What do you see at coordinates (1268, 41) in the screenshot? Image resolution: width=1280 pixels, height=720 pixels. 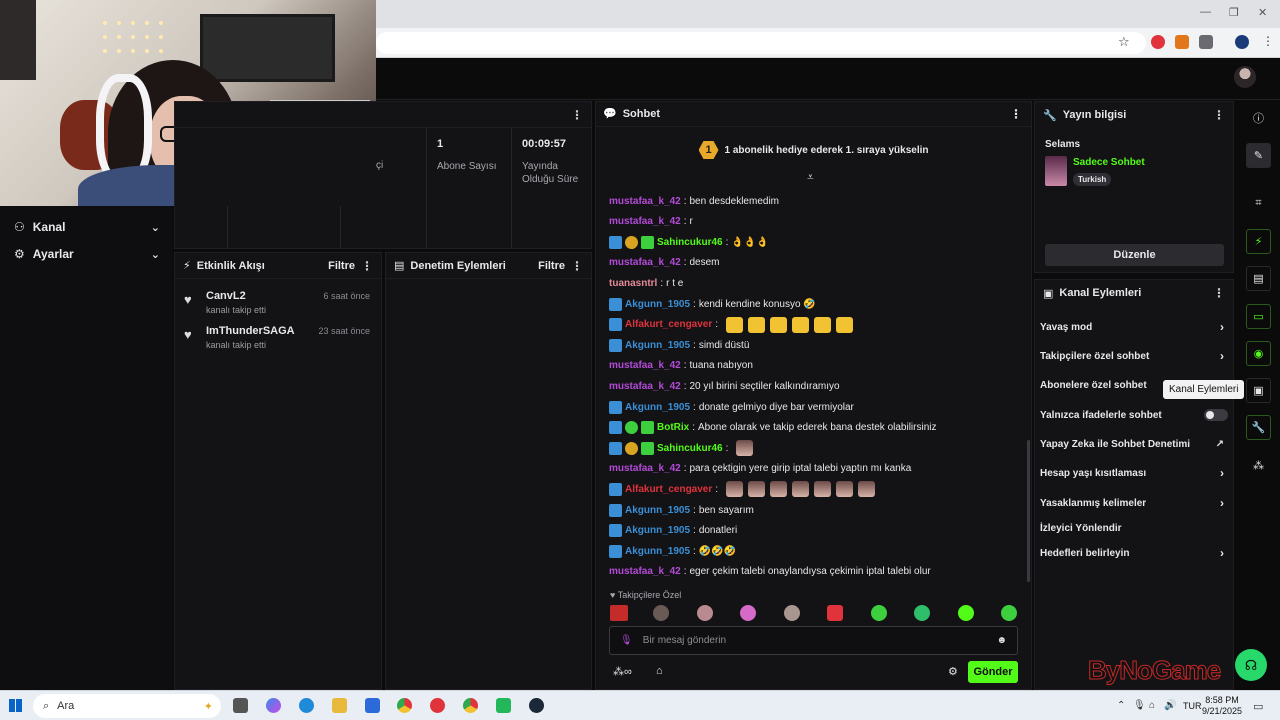 I see `browser-menu-icon: ⋮` at bounding box center [1268, 41].